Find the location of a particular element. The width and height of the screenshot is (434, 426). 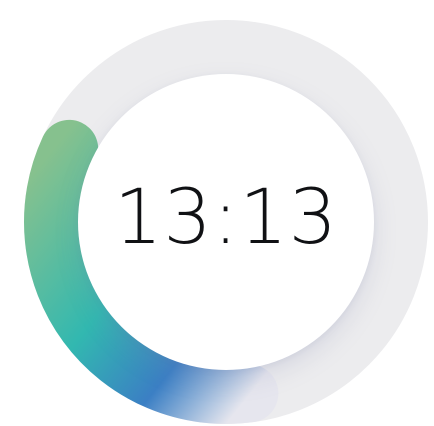

time-display: 13:13 is located at coordinates (226, 216).